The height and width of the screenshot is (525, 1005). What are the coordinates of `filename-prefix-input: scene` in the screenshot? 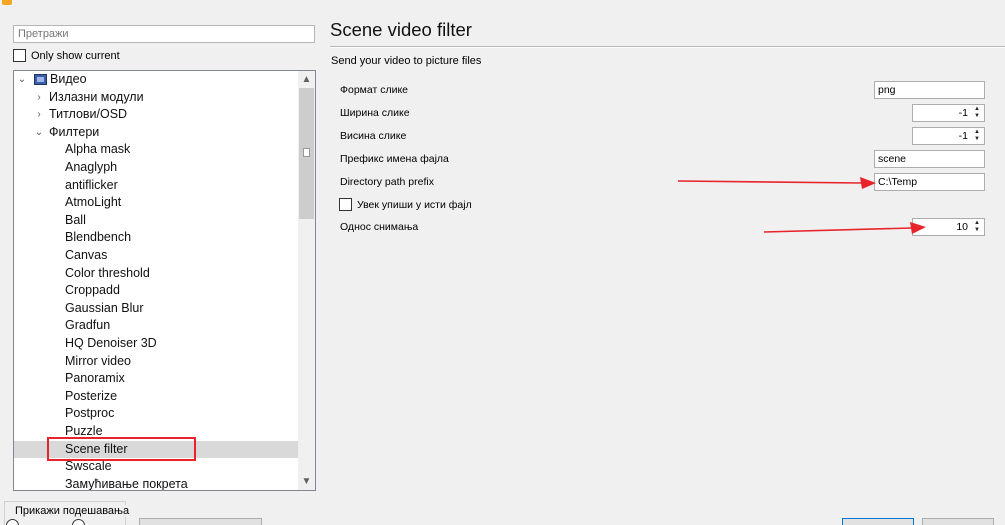 It's located at (929, 159).